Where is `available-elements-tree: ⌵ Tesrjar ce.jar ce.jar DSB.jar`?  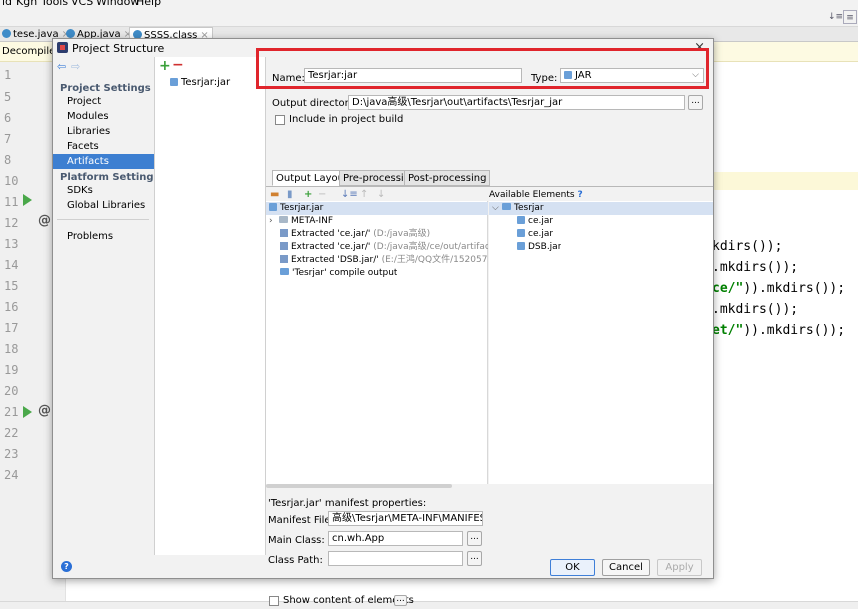 available-elements-tree: ⌵ Tesrjar ce.jar ce.jar DSB.jar is located at coordinates (601, 342).